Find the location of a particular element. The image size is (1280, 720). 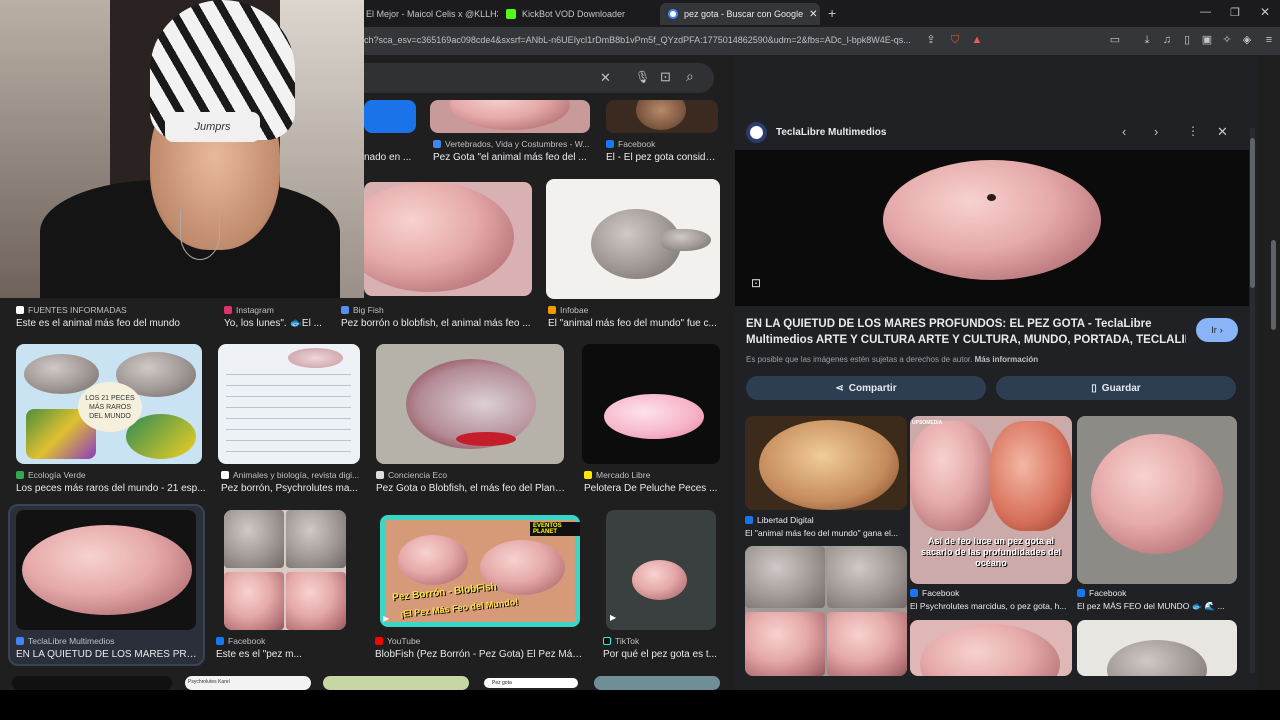

share-page-icon: ⇪ is located at coordinates (931, 40).